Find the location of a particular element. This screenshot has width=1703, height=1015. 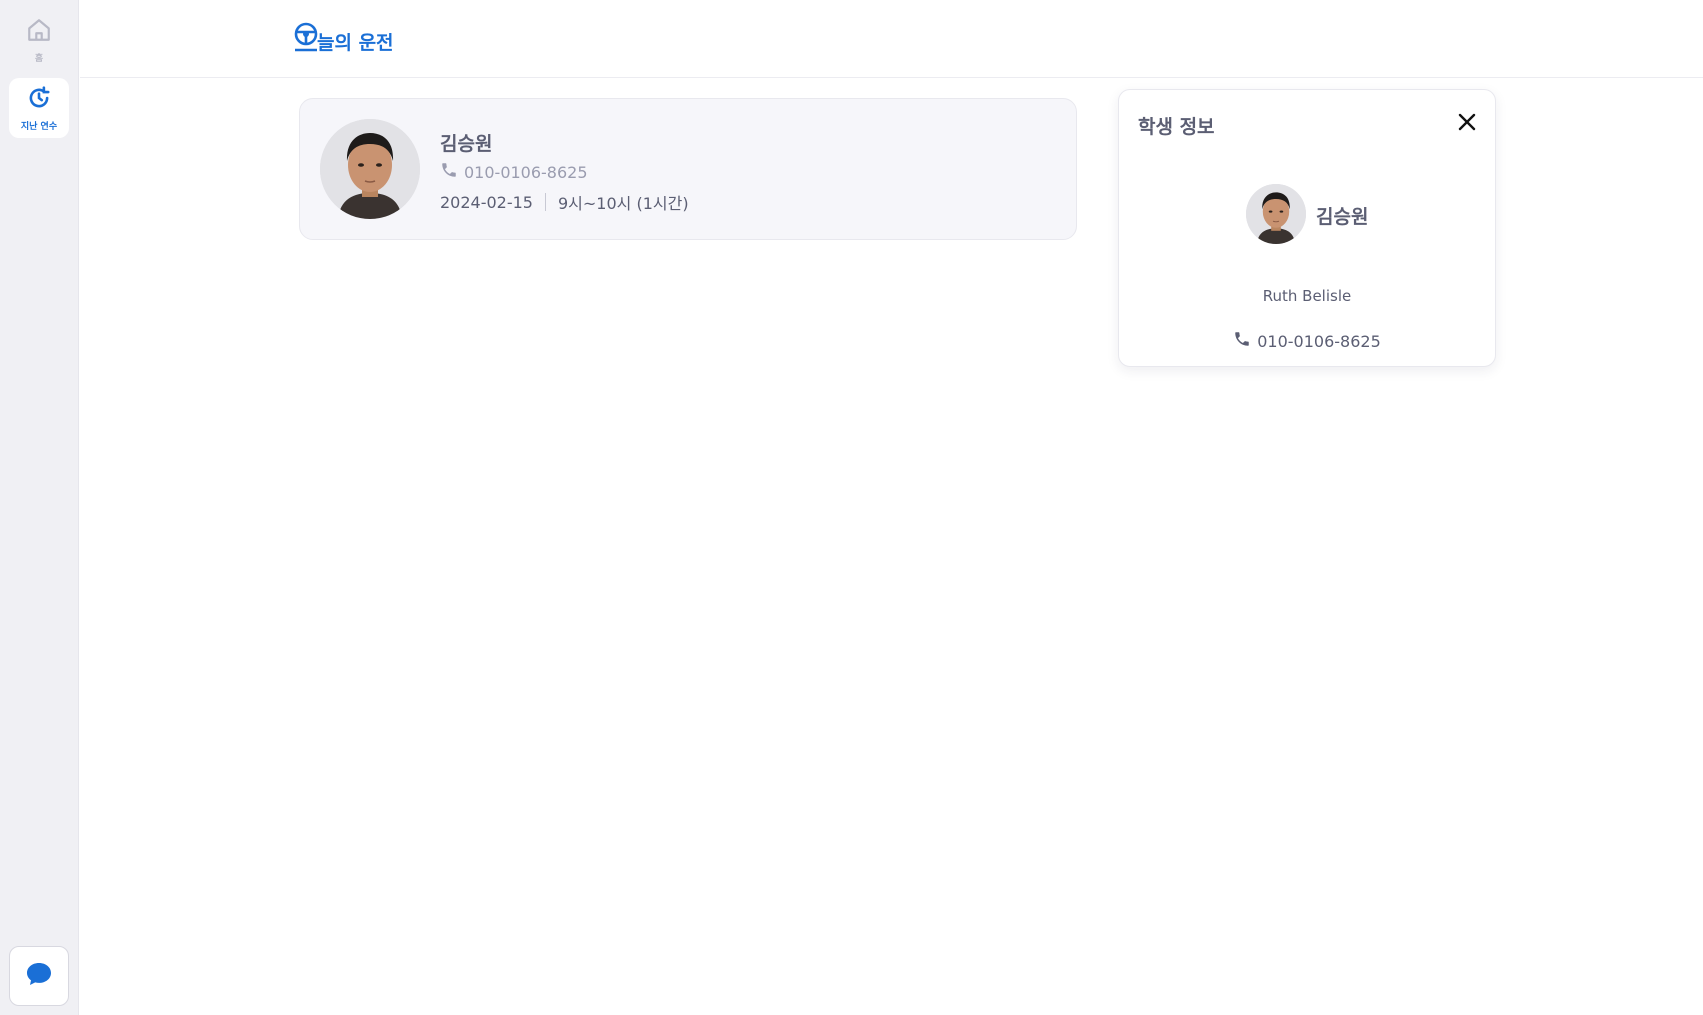

close-button is located at coordinates (1467, 124).